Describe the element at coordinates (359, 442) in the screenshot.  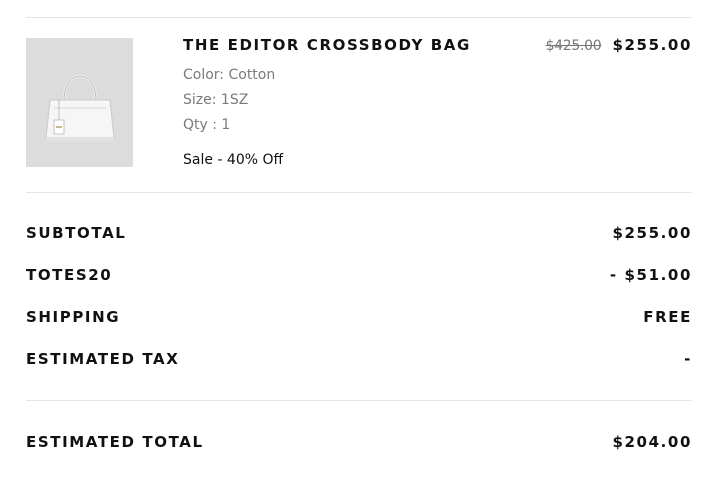
I see `estimated-total-row: ESTIMATED TOTAL $204.00` at that location.